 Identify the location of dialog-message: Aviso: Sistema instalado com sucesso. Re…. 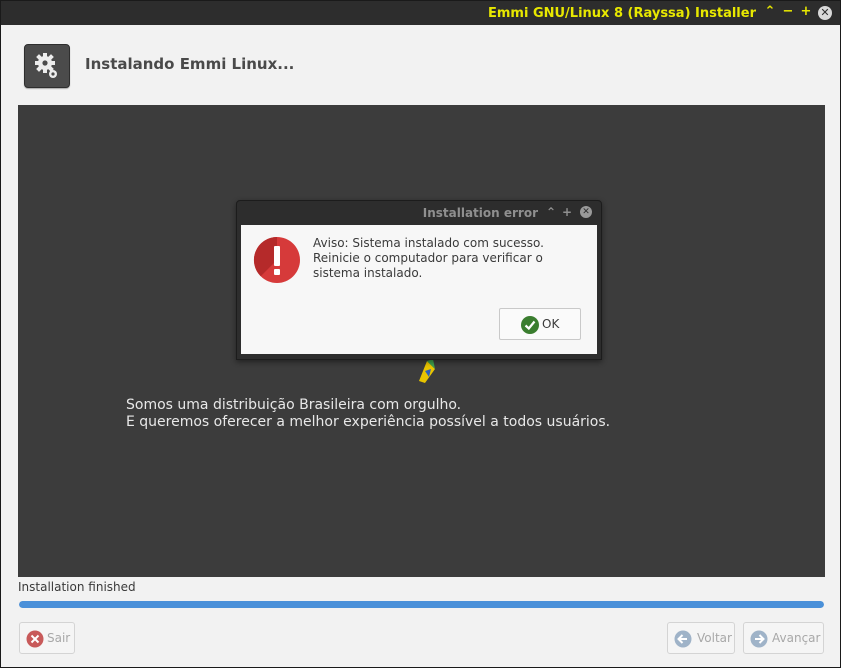
(428, 258).